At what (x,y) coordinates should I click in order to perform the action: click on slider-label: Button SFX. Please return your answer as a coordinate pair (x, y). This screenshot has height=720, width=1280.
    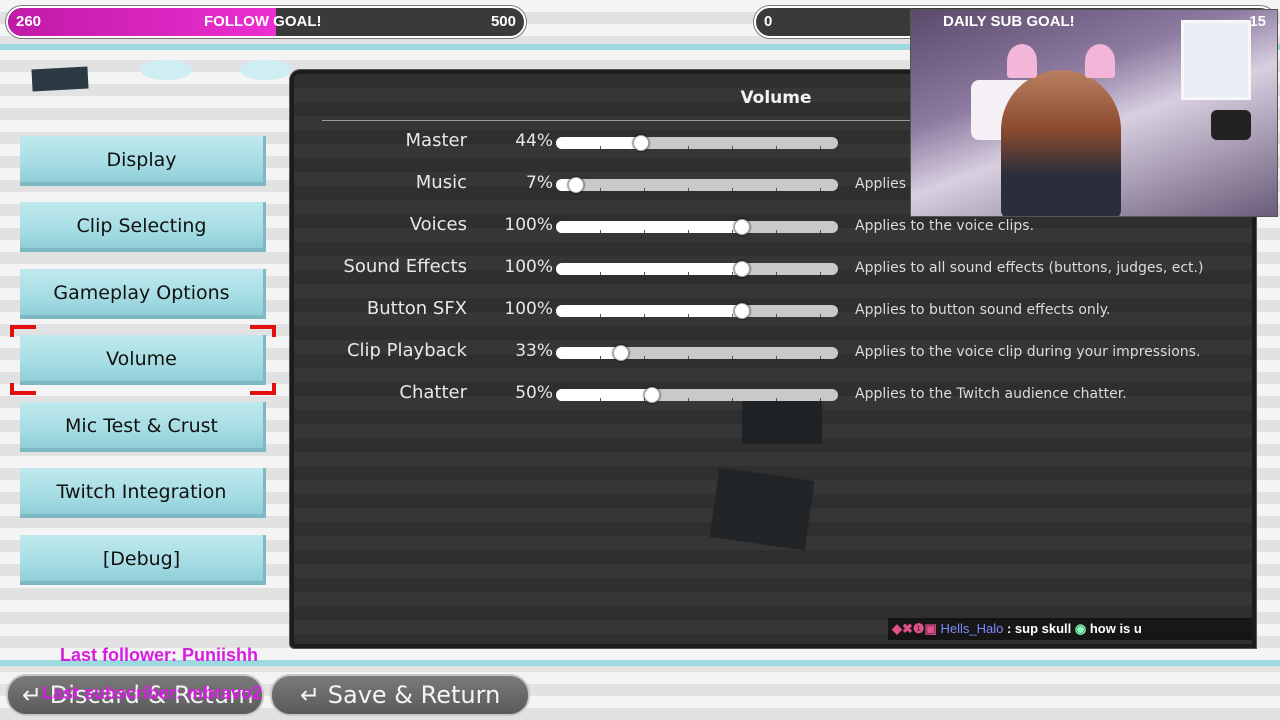
    Looking at the image, I should click on (416, 308).